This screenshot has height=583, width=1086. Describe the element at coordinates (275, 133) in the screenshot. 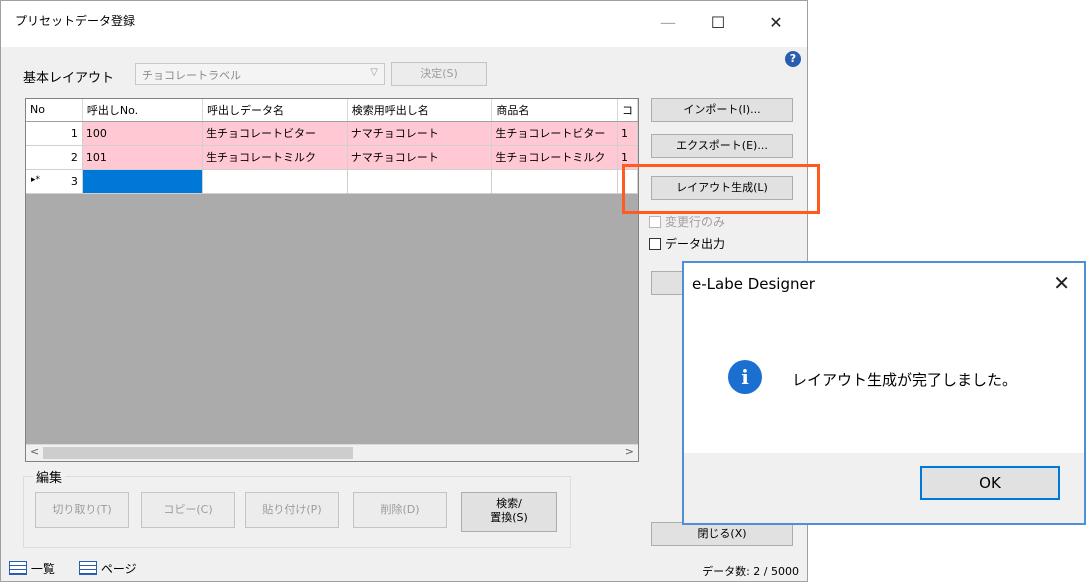

I see `cell-call-name: 生チョコレートビター` at that location.